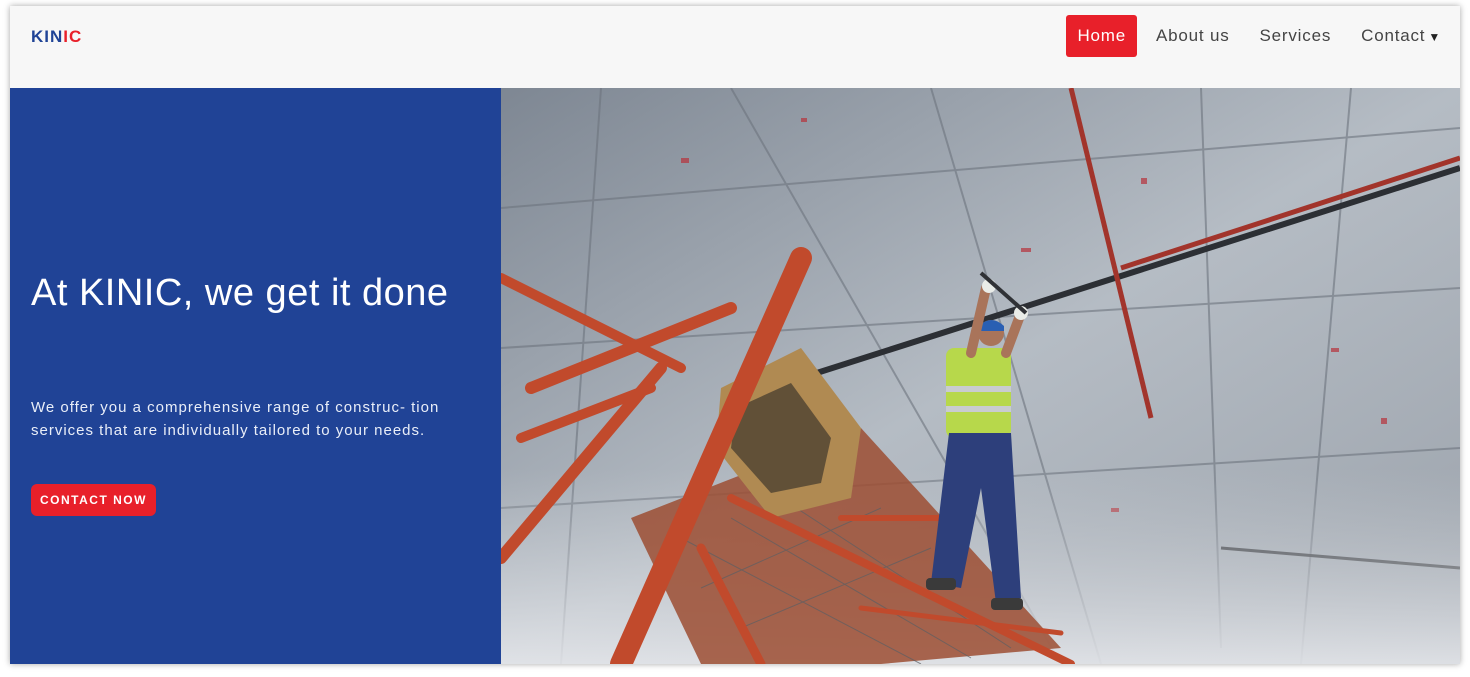  What do you see at coordinates (1296, 36) in the screenshot?
I see `nav-services-link: Services` at bounding box center [1296, 36].